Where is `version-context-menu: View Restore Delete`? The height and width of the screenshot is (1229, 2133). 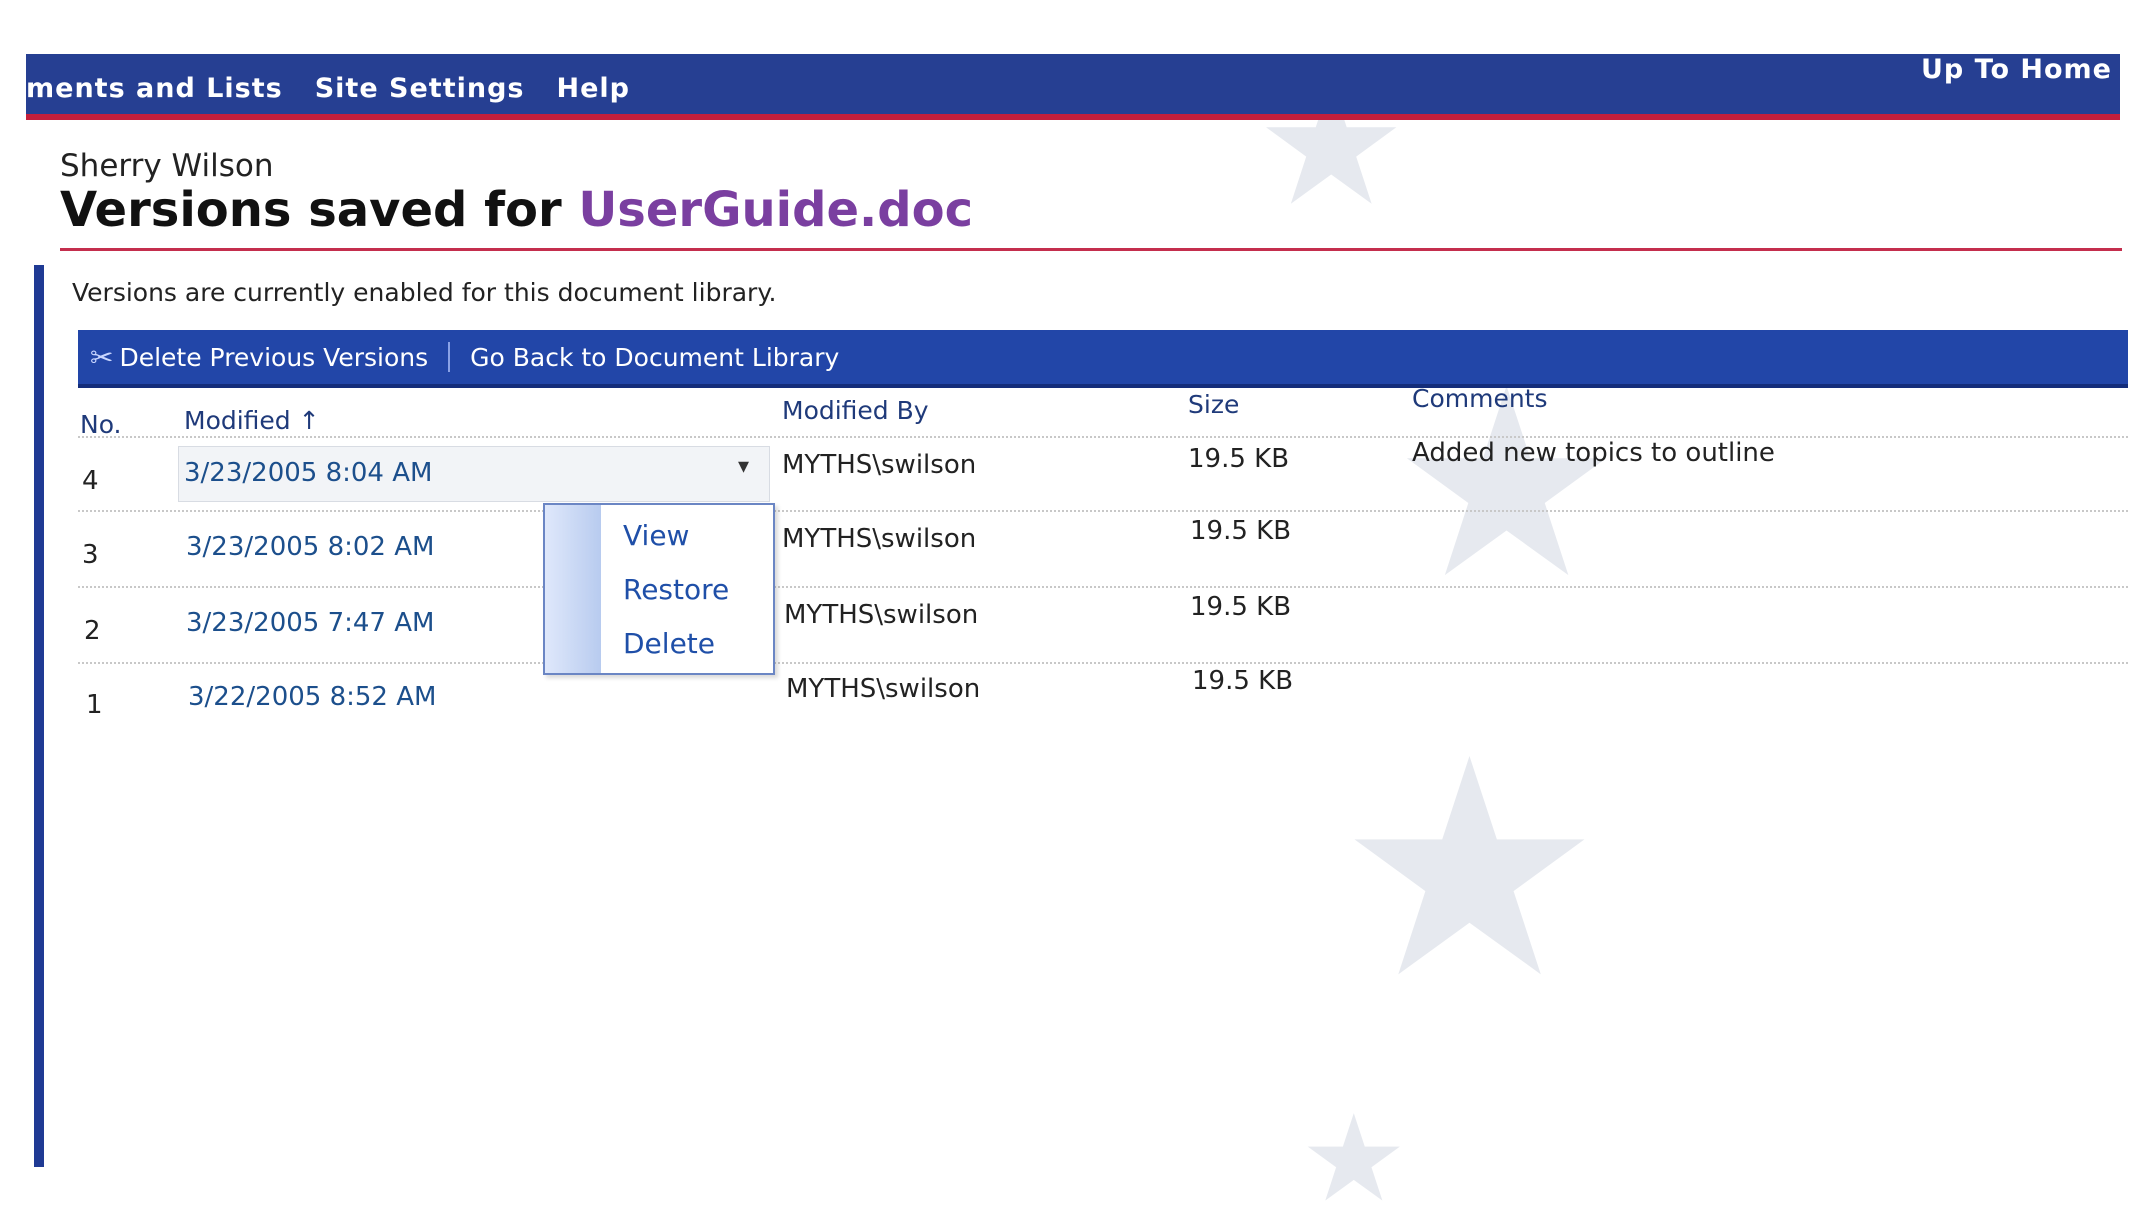 version-context-menu: View Restore Delete is located at coordinates (659, 589).